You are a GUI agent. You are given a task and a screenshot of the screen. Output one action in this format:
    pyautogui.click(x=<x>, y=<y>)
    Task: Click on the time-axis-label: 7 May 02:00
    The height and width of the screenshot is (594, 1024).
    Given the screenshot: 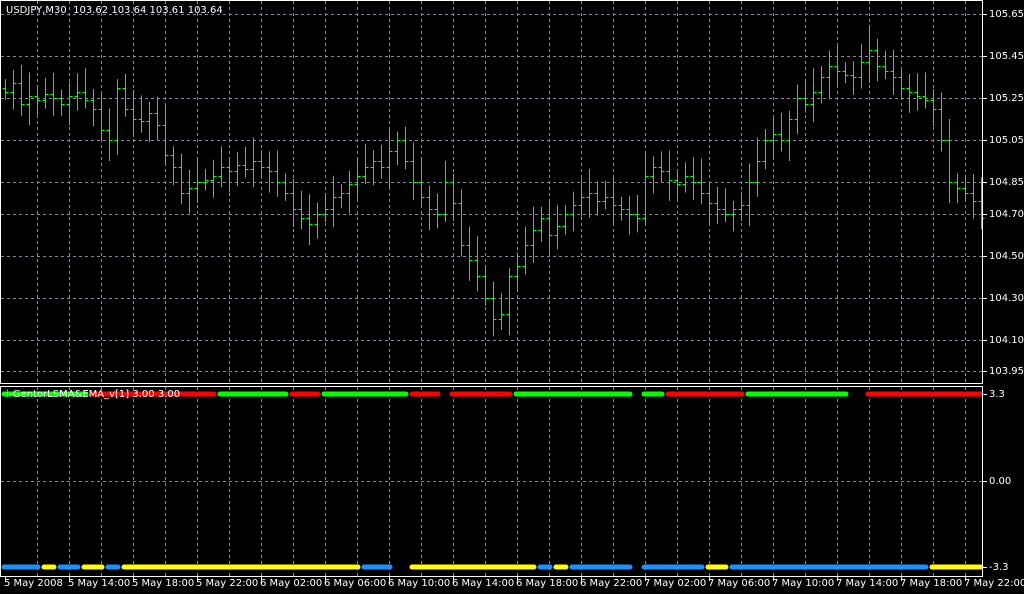 What is the action you would take?
    pyautogui.click(x=675, y=583)
    